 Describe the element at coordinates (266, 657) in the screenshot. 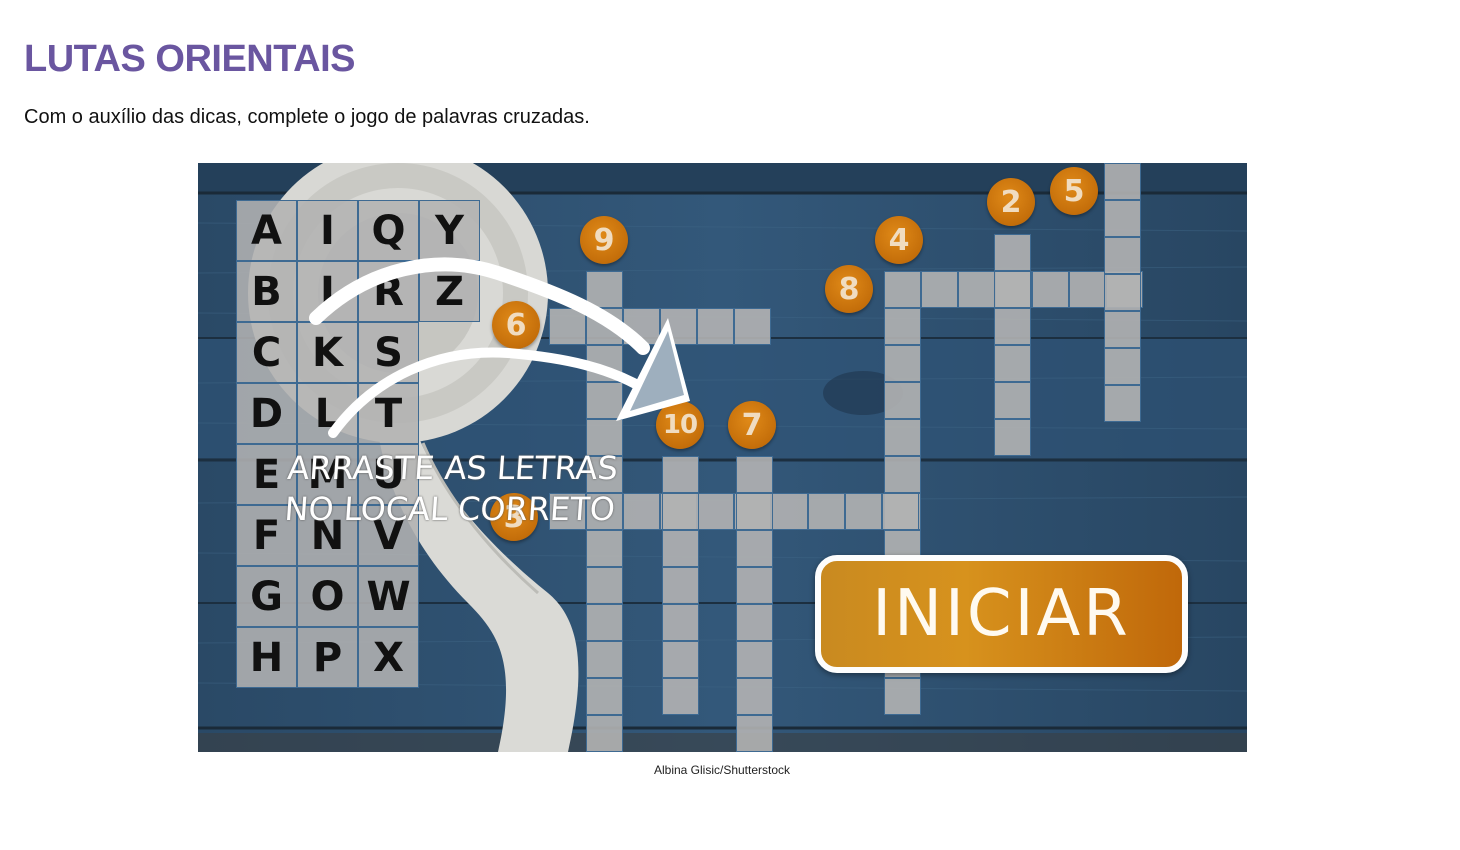

I see `letter-tile: H` at that location.